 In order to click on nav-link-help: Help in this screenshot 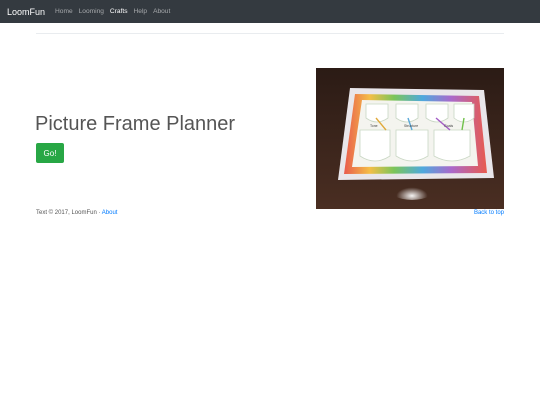, I will do `click(141, 11)`.